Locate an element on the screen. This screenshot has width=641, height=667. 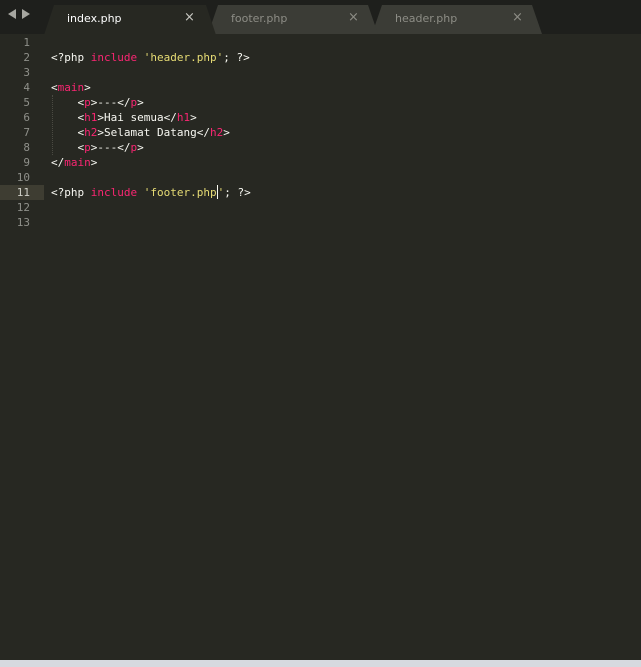
tab-label: header.php is located at coordinates (426, 18).